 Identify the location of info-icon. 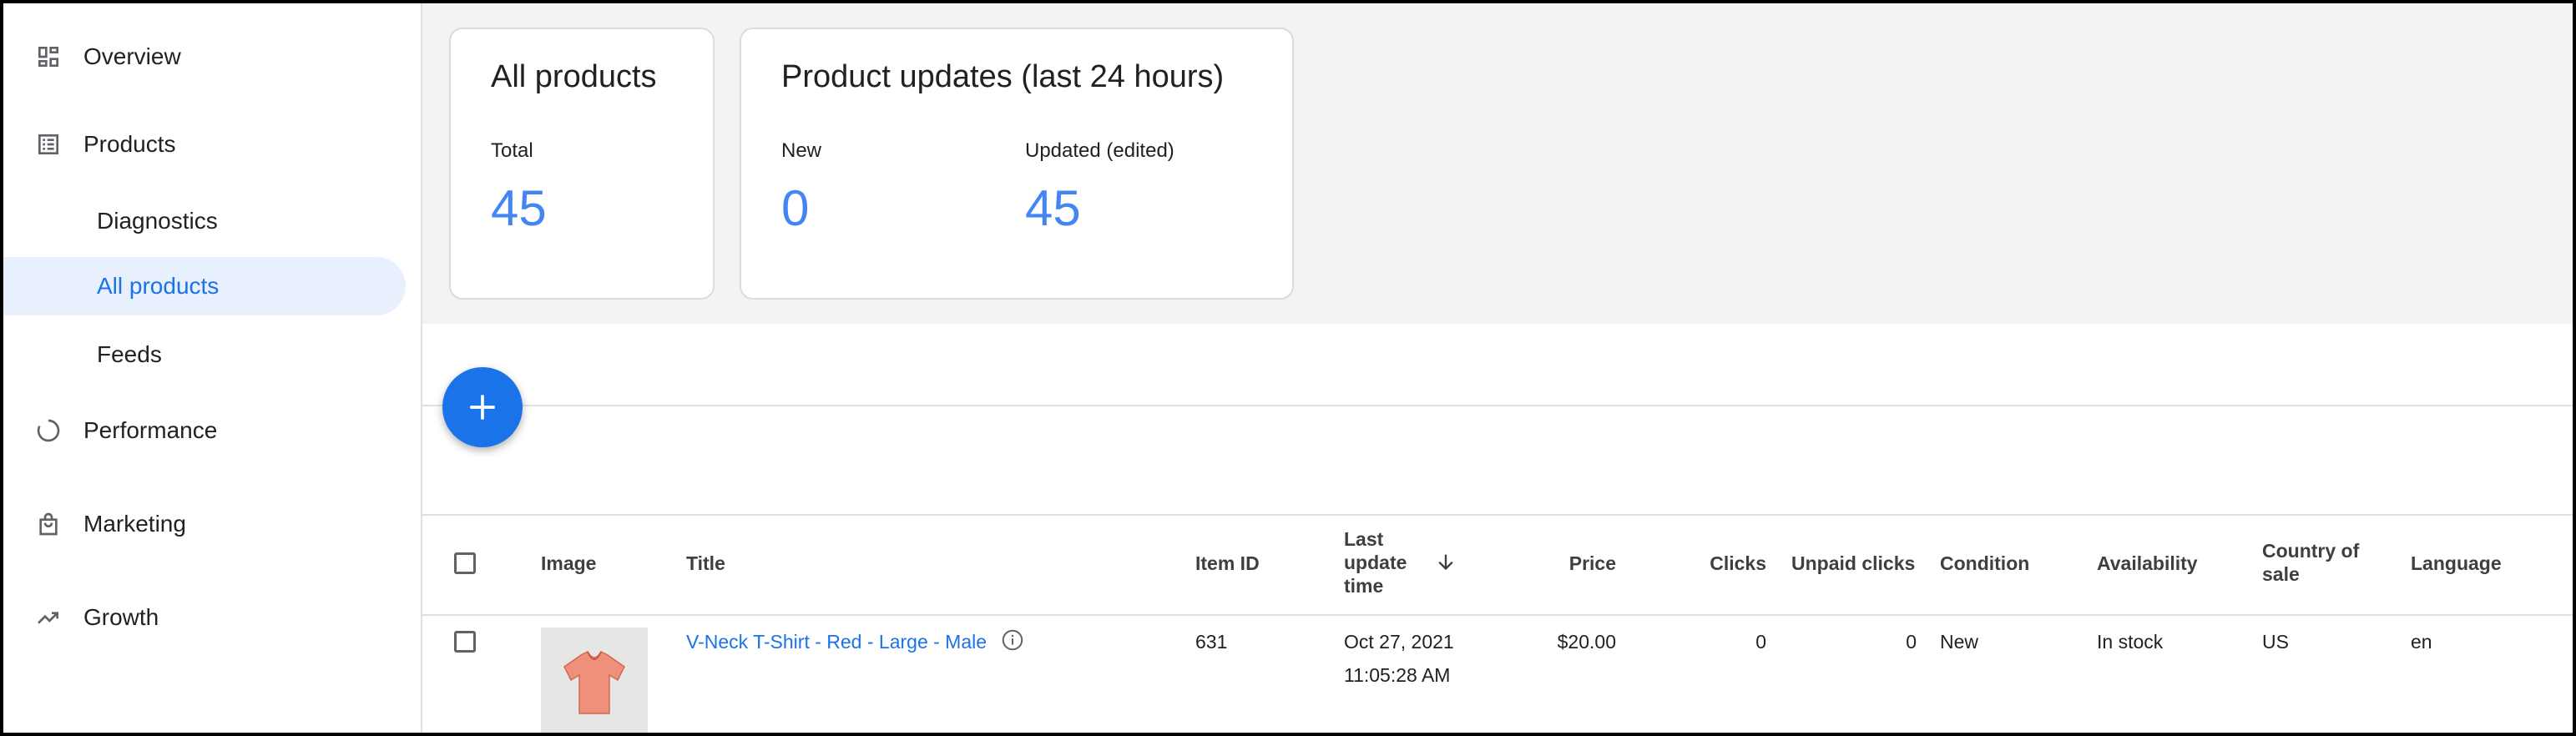
(1012, 643).